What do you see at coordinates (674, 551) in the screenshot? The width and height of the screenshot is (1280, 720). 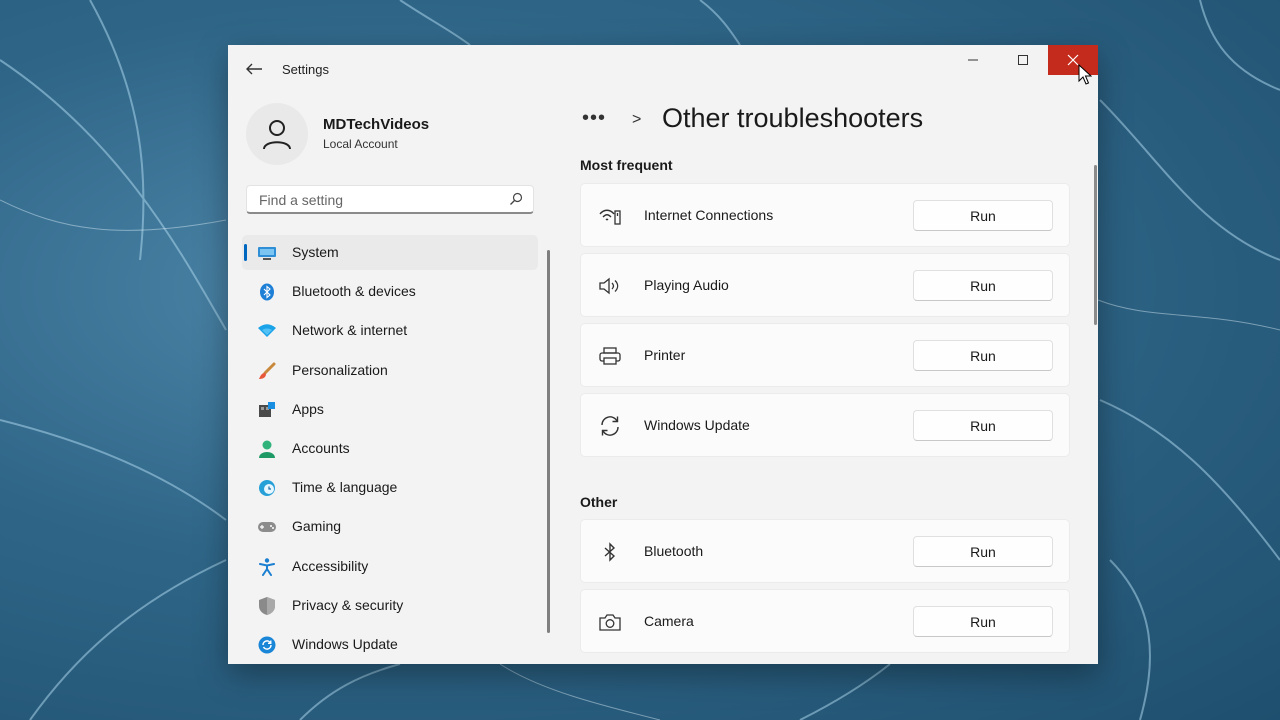 I see `troubleshooter-label: Bluetooth` at bounding box center [674, 551].